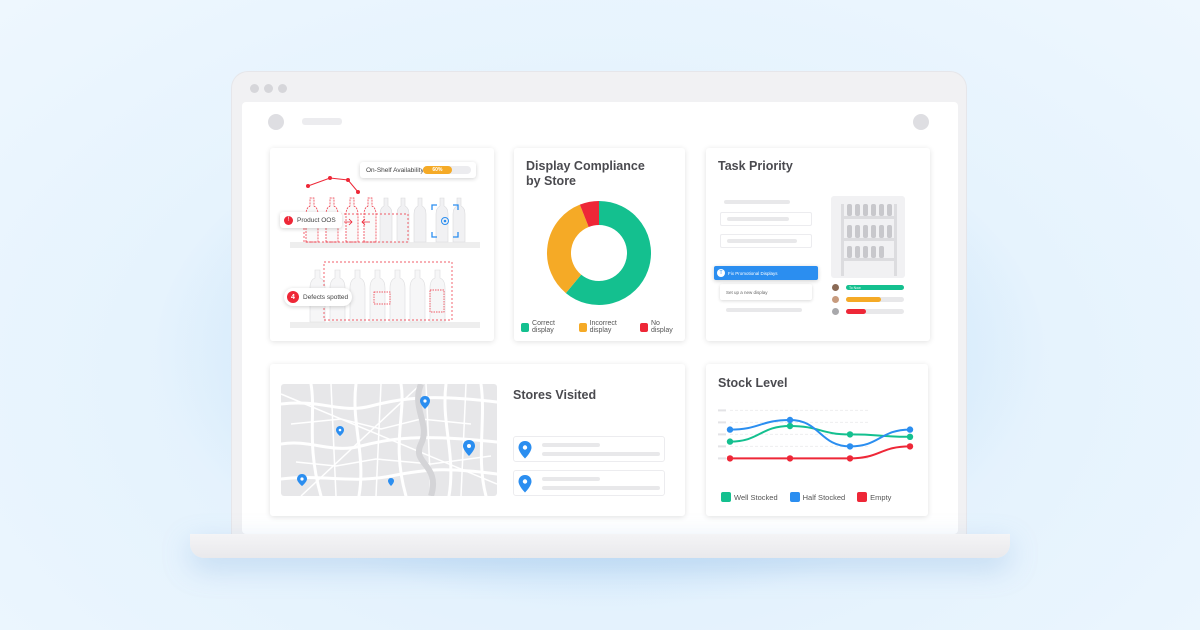 Image resolution: width=1200 pixels, height=630 pixels. I want to click on task-highlight-label: Fix Promotional Displays, so click(753, 273).